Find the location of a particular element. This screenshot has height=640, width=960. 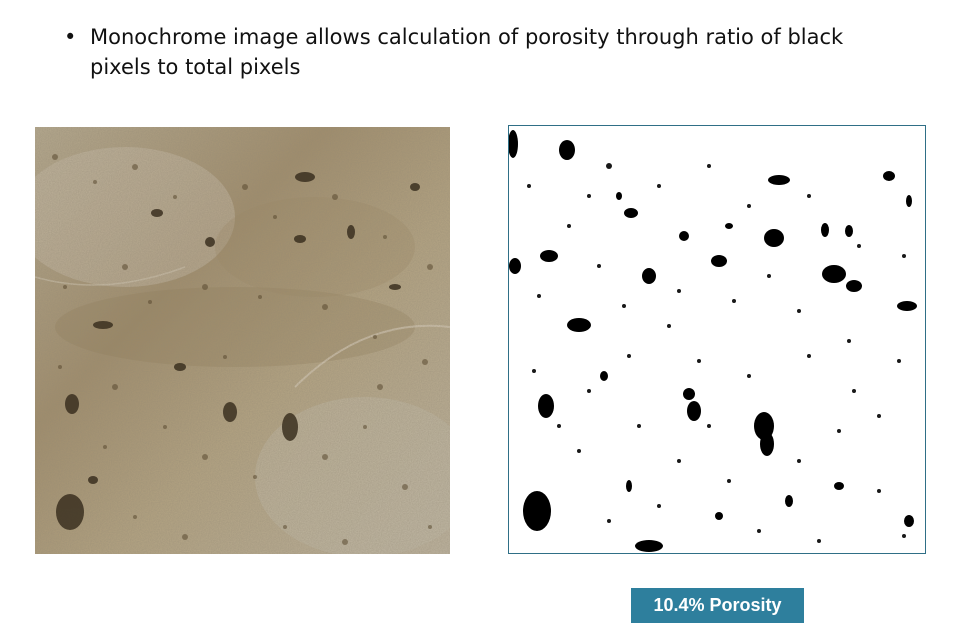

porosity-label: 10.4% Porosity is located at coordinates (717, 605).